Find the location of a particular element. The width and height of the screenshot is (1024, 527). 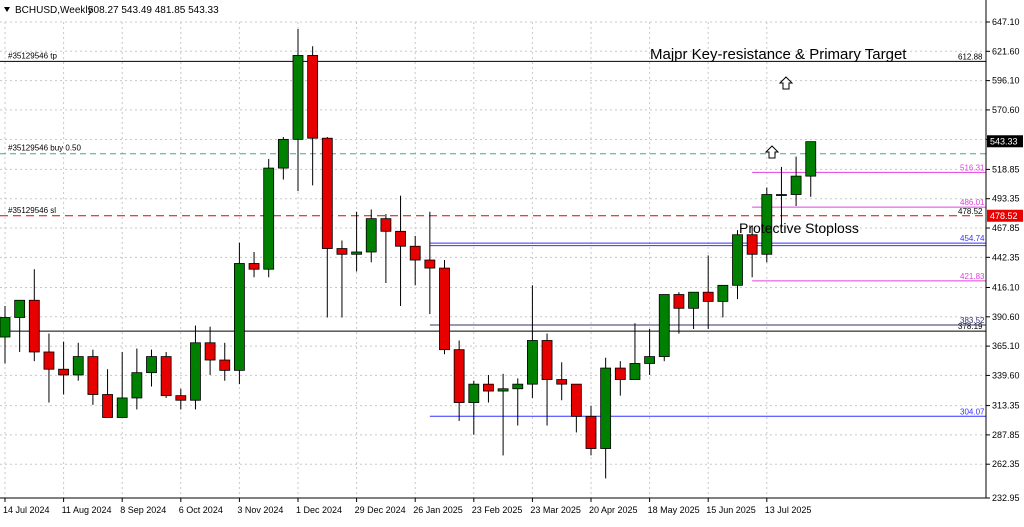

x-tick-label: 20 Apr 2025 is located at coordinates (613, 510).